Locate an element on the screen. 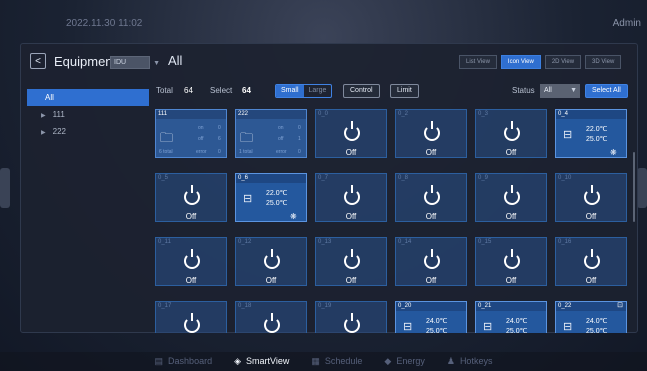  tab-2d-view: 2D View is located at coordinates (563, 62).